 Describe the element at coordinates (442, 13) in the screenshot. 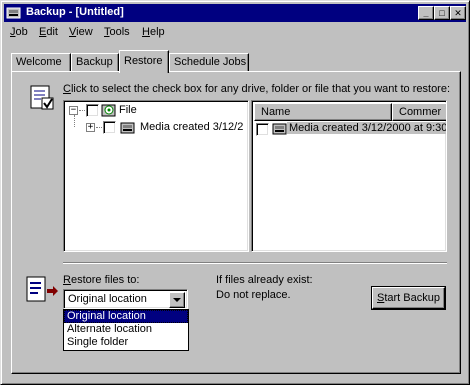

I see `maximize-button: □` at that location.